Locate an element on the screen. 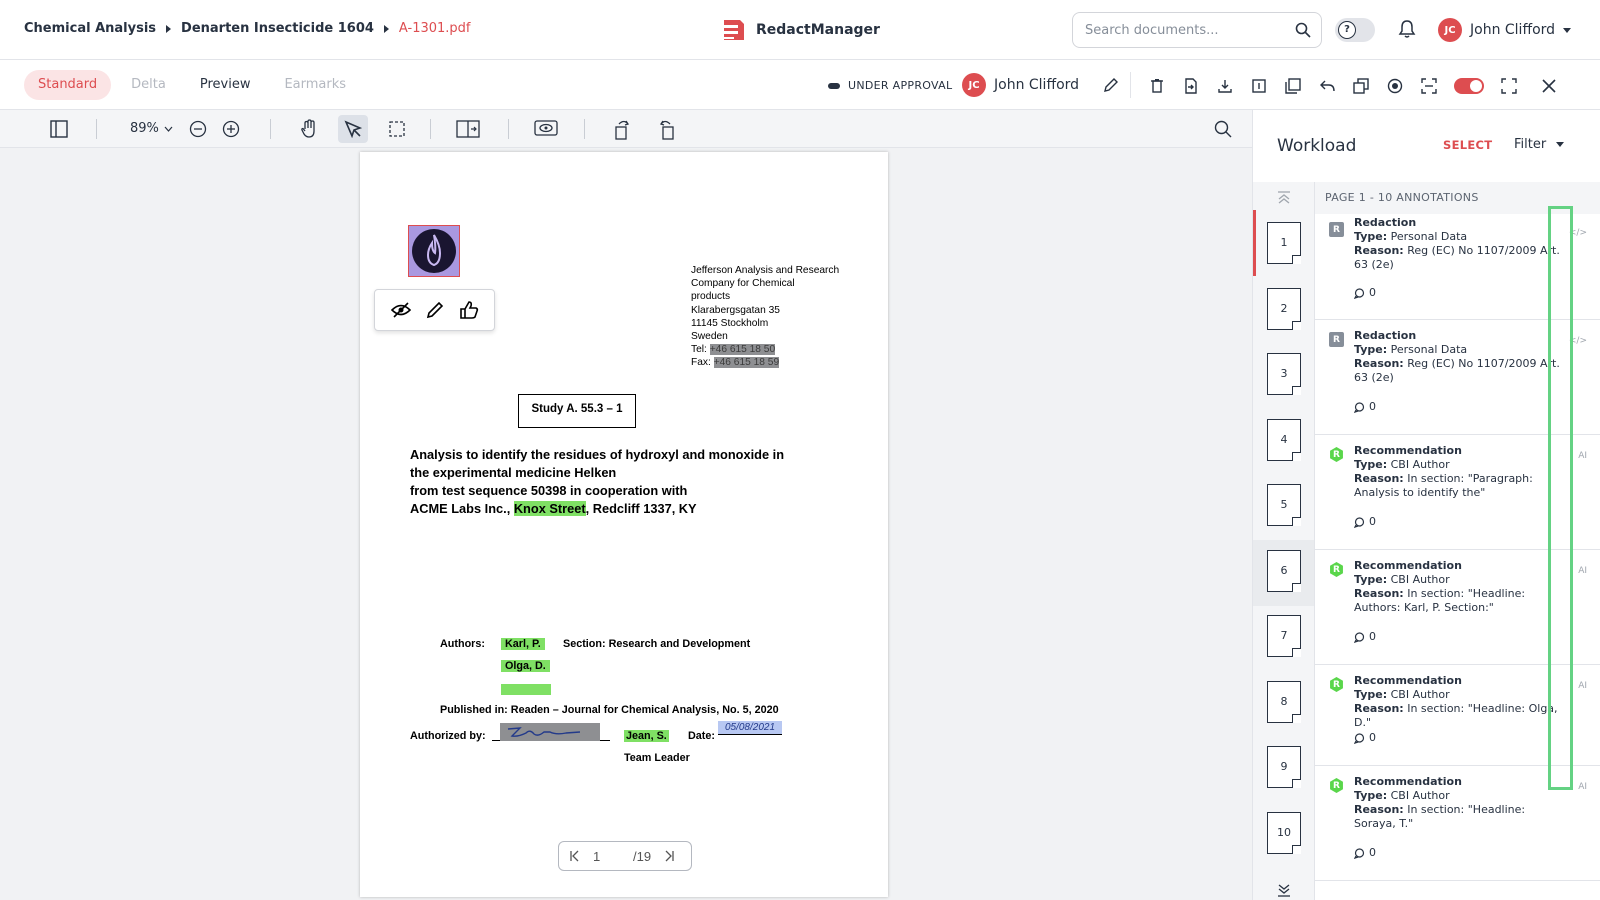  page-thumbnail: 10 is located at coordinates (1284, 833).